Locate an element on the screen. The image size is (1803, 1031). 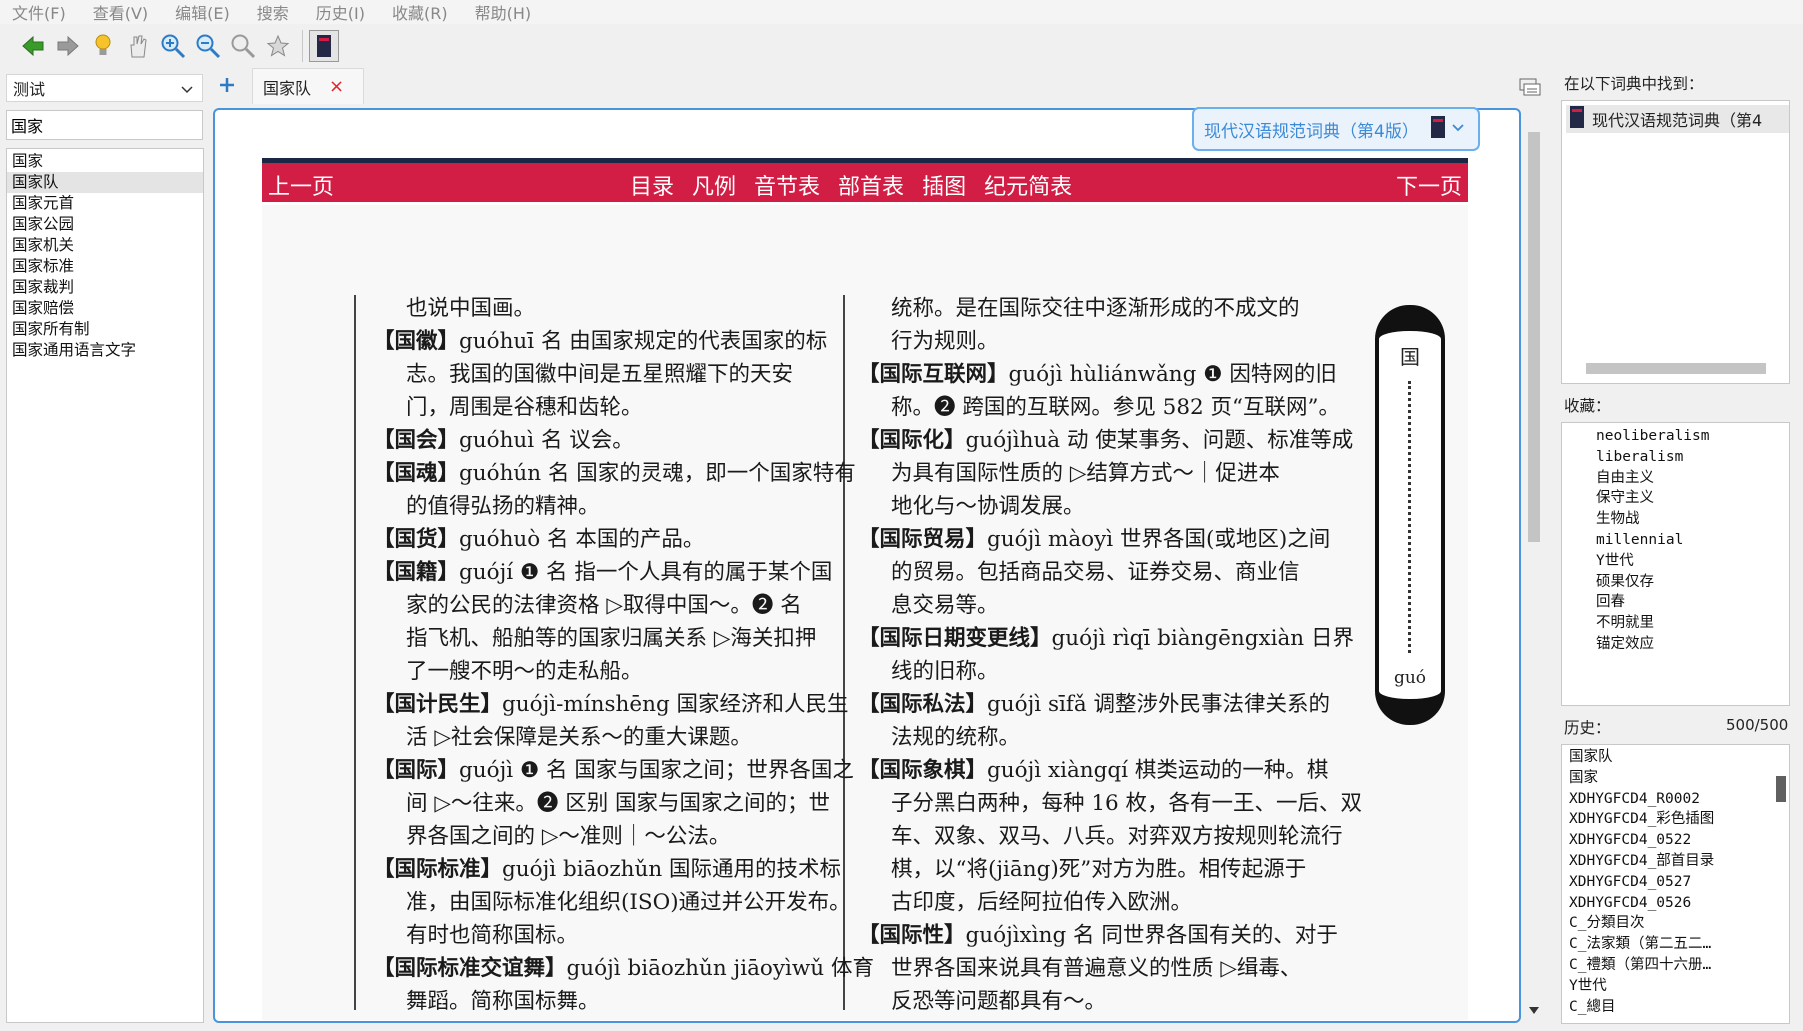
history-scrollbar is located at coordinates (1781, 884).